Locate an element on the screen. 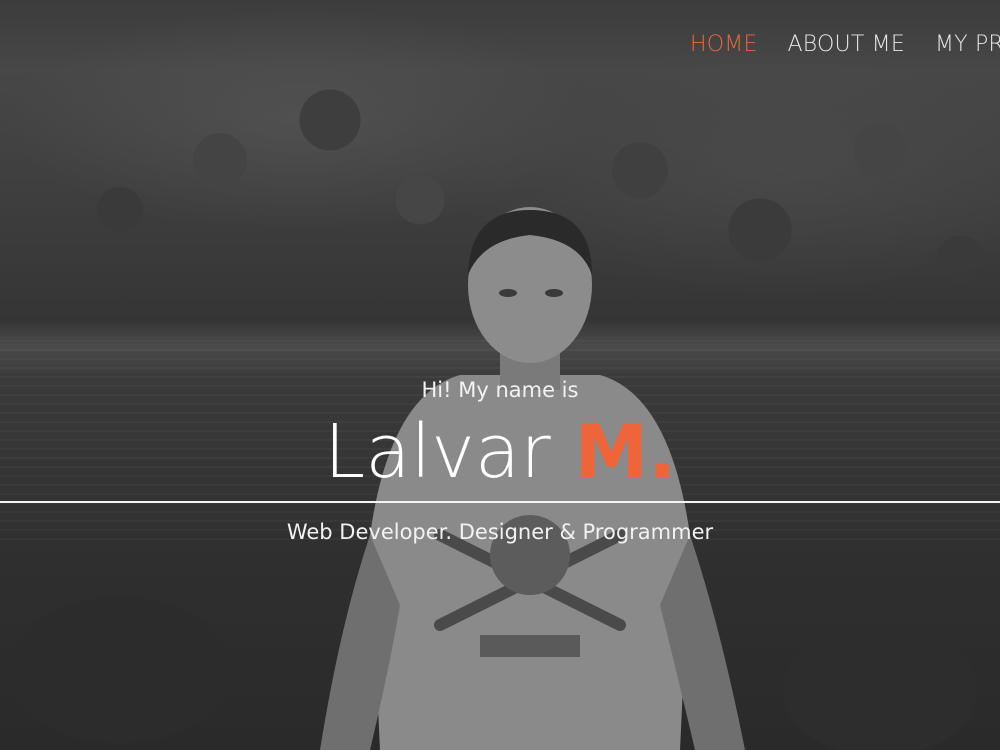 The height and width of the screenshot is (750, 1000). hero-name: Lalvar M. is located at coordinates (500, 452).